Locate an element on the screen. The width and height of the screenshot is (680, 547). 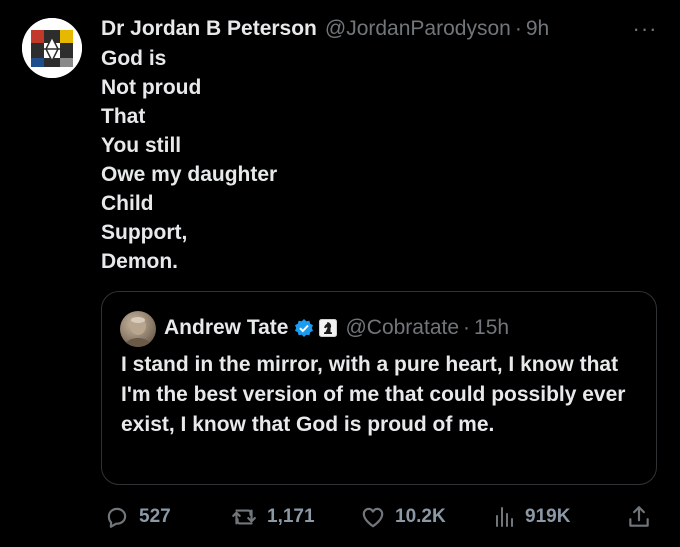
retweet-count: 1,171 is located at coordinates (291, 516).